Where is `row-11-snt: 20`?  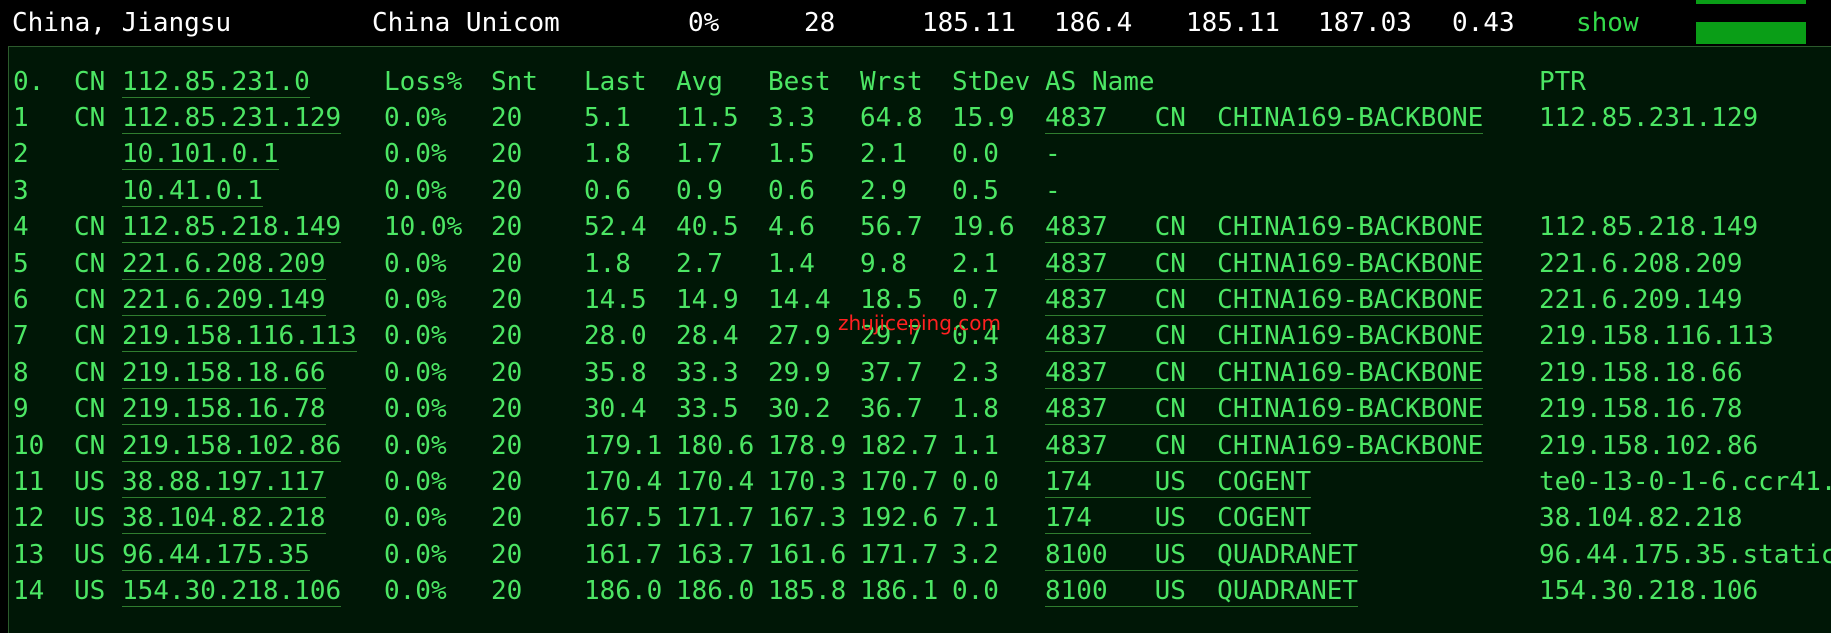
row-11-snt: 20 is located at coordinates (507, 482).